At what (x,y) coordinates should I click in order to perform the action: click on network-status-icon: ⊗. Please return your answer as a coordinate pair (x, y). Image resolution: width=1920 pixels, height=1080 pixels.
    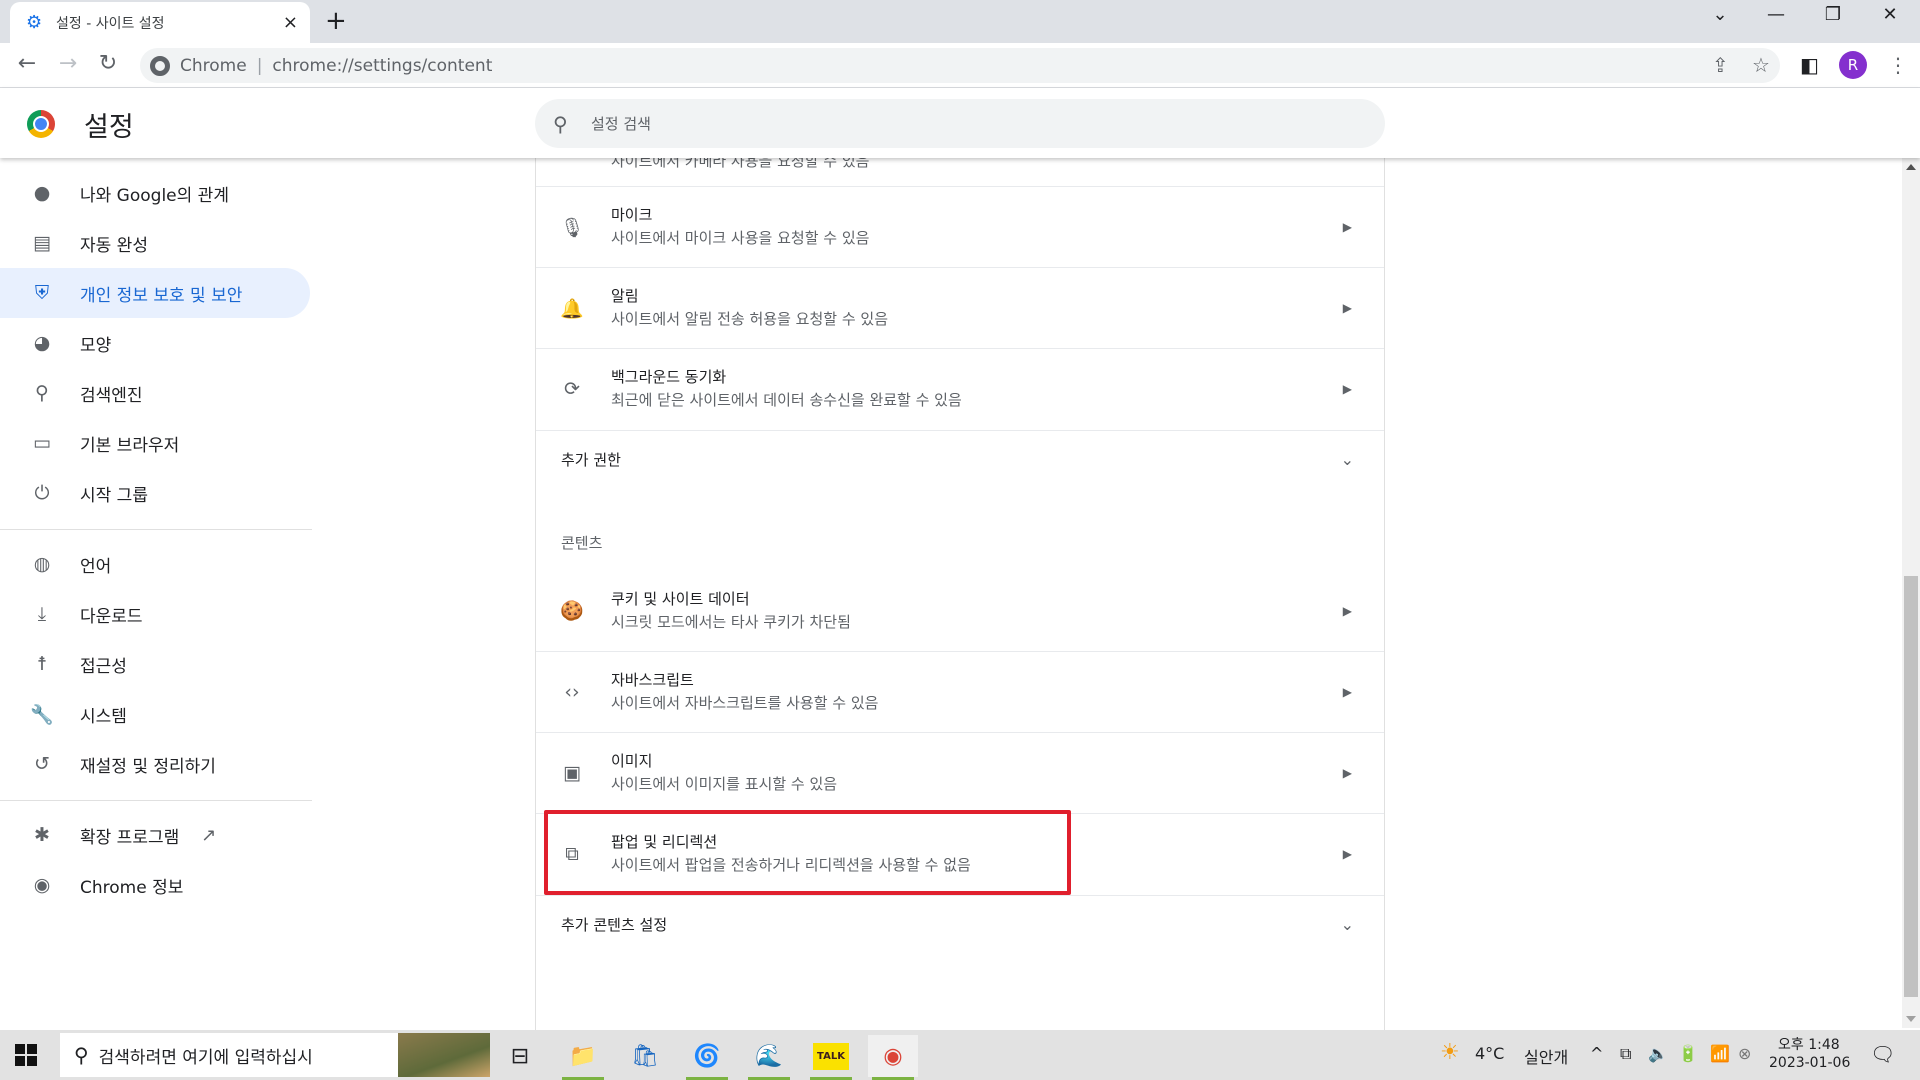
    Looking at the image, I should click on (1744, 1053).